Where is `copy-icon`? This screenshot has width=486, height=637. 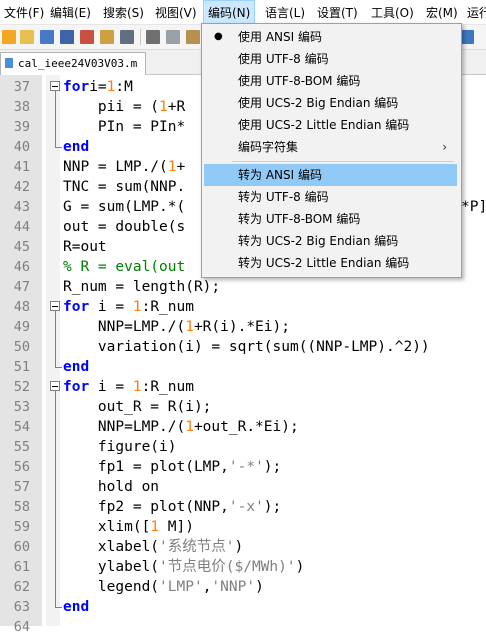 copy-icon is located at coordinates (173, 37).